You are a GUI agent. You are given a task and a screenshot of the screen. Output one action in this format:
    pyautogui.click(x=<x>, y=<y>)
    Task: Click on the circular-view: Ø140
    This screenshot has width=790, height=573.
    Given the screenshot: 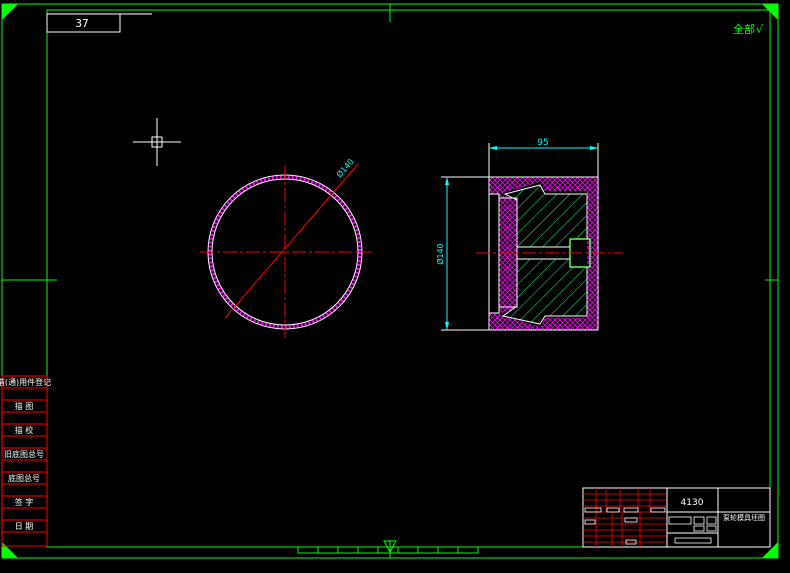 What is the action you would take?
    pyautogui.click(x=286, y=247)
    